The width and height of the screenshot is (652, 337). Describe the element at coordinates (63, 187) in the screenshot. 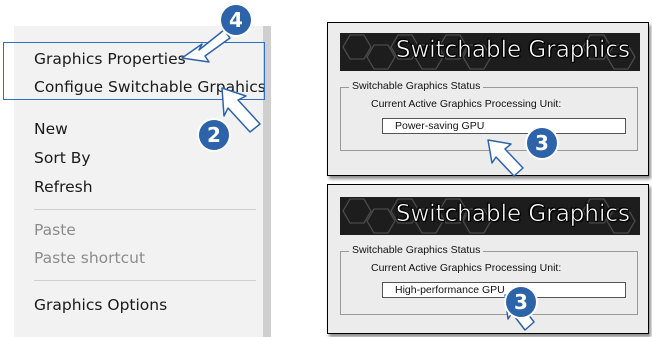

I see `menu-item-refresh: Refresh` at that location.